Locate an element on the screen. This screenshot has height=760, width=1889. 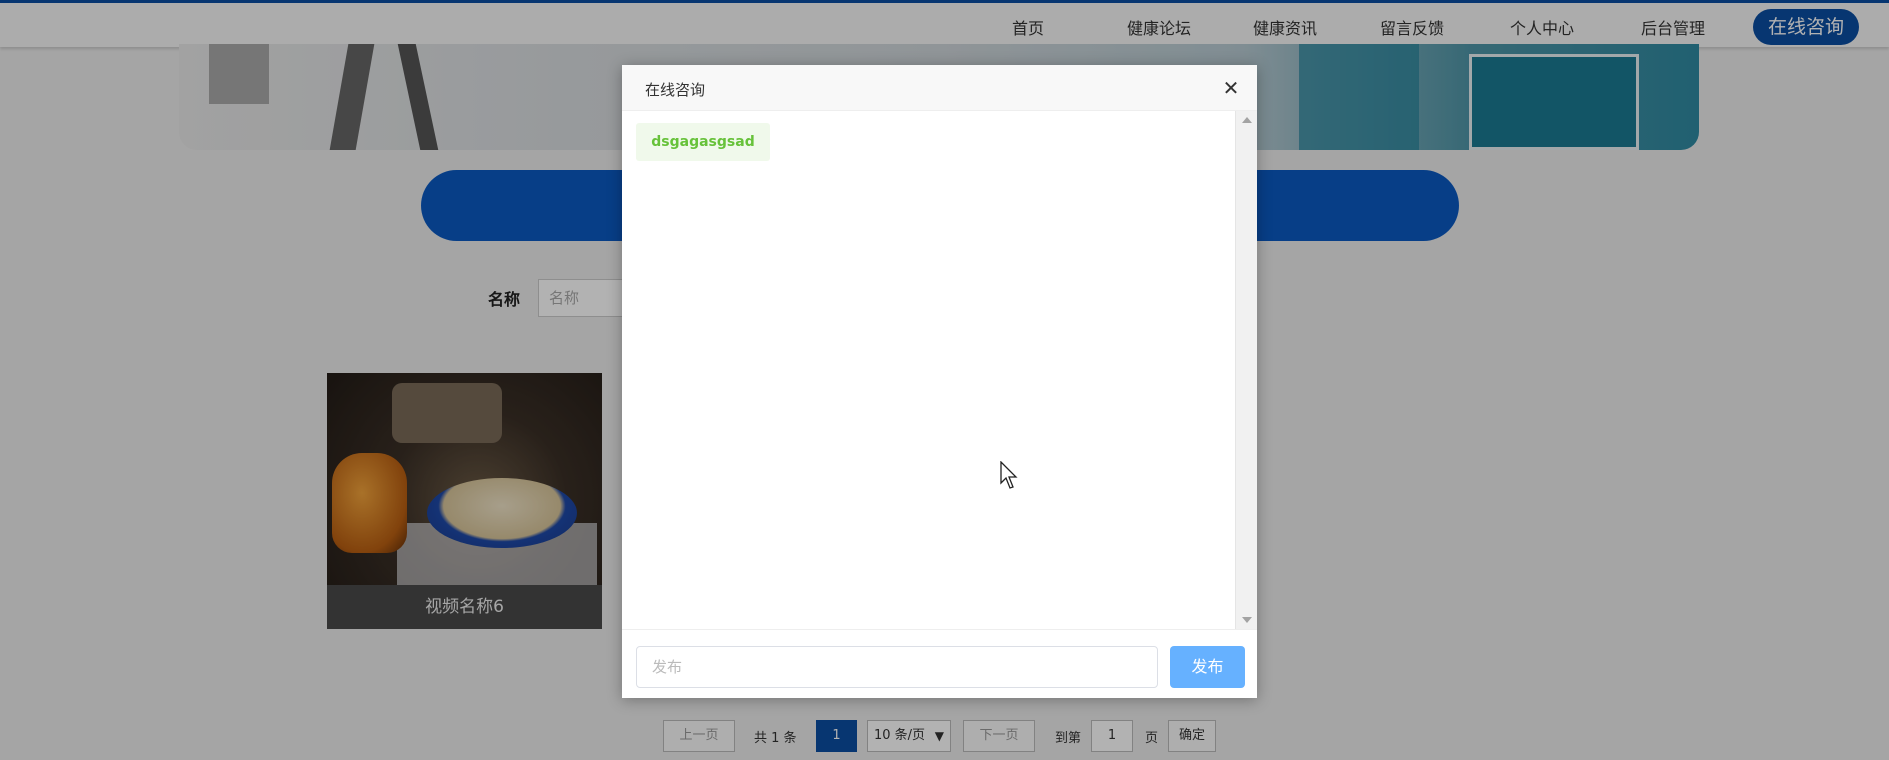
message-bubble: dsgagasgsad is located at coordinates (703, 142).